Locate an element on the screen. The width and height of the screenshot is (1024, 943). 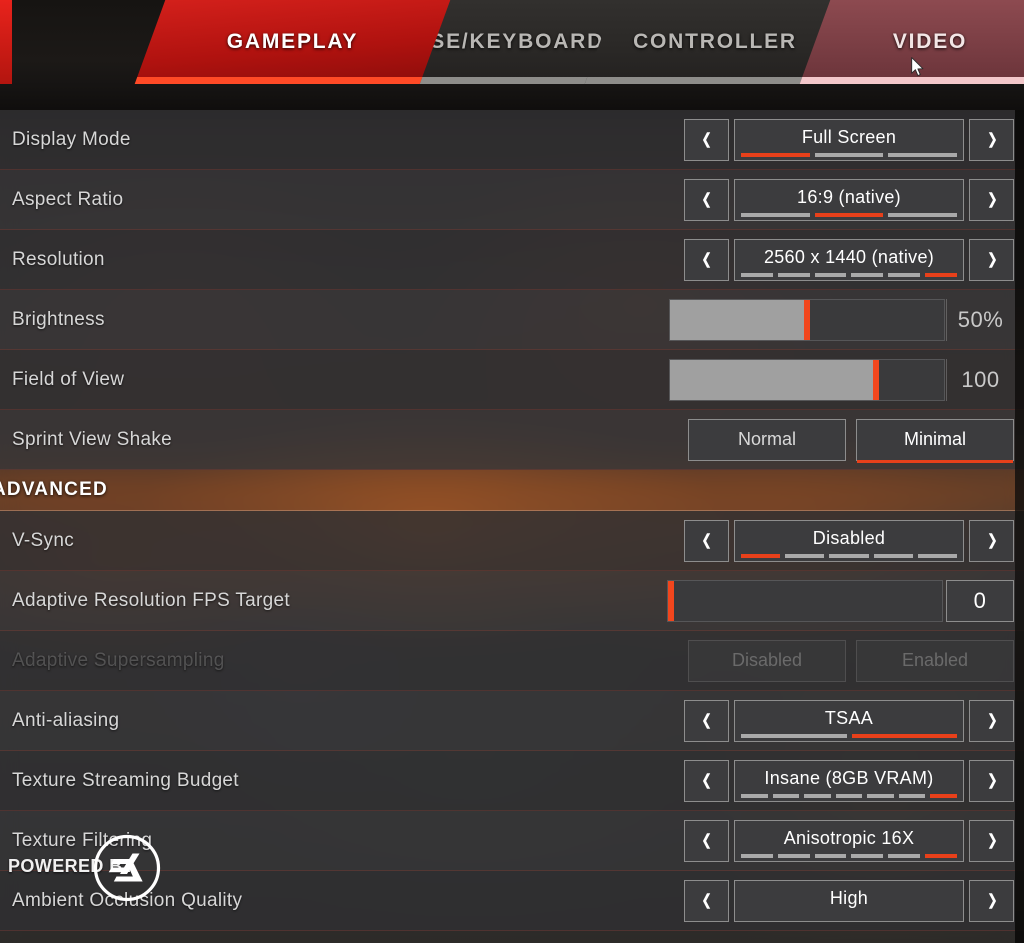
setting-value: Full Screen is located at coordinates (849, 136).